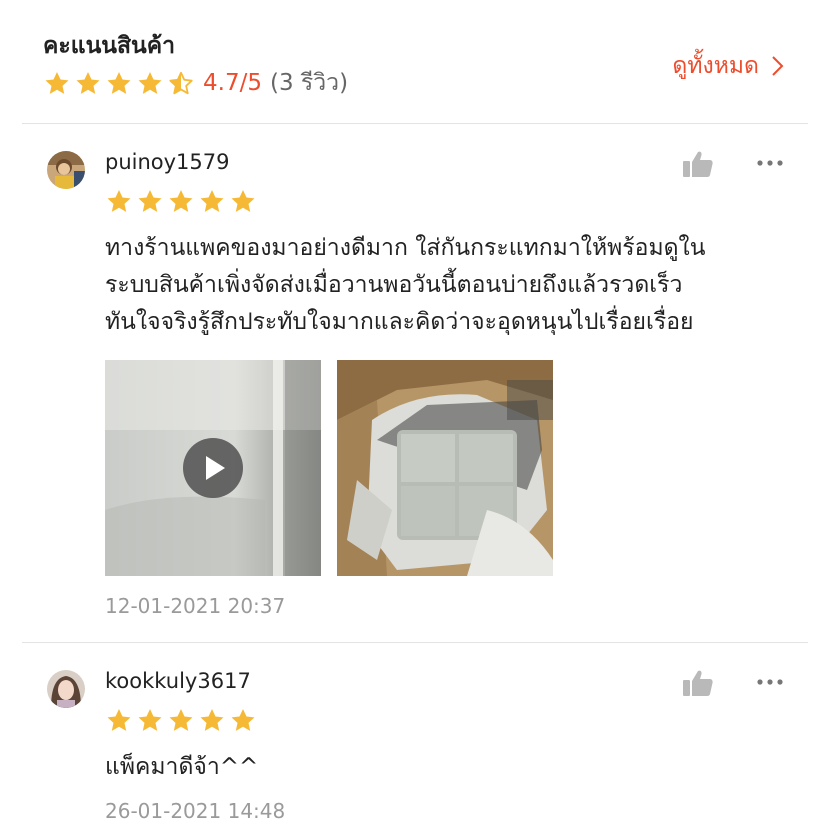  I want to click on rating-summary: คะแนนสินค้า 4.7/5 (3 รีวิว) ดูทั้งหมด, so click(414, 62).